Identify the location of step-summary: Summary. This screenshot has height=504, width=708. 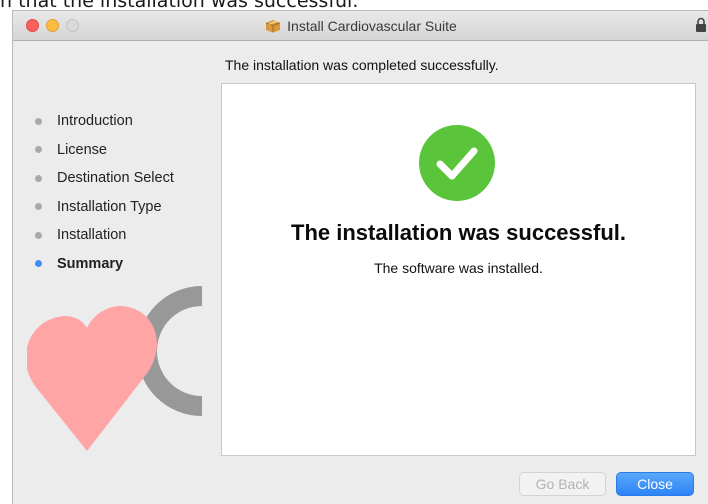
(99, 264).